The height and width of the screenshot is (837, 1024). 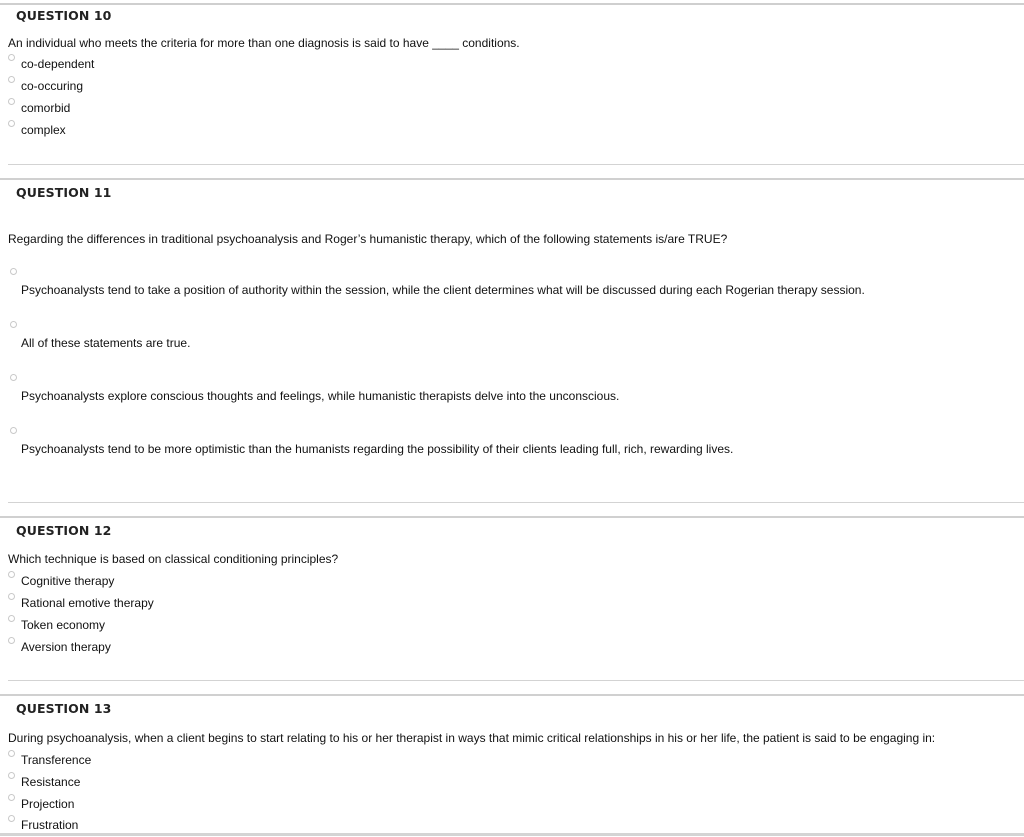 What do you see at coordinates (52, 86) in the screenshot?
I see `option-label: co-occuring` at bounding box center [52, 86].